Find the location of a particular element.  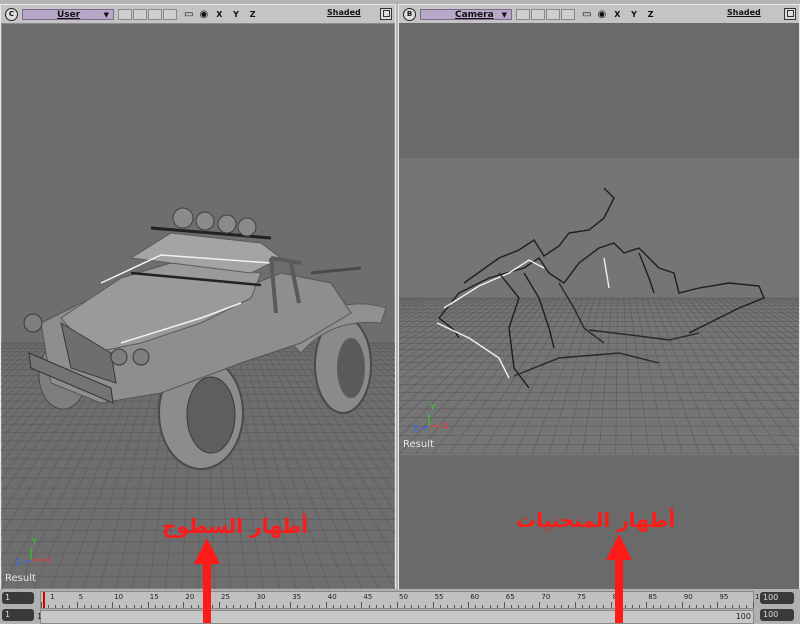

curve-wireframe is located at coordinates (600, 288).